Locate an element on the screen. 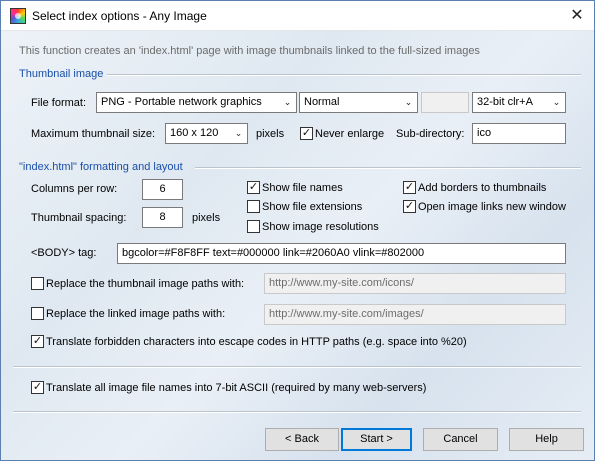 This screenshot has width=595, height=461. columns-label: Columns per row: is located at coordinates (74, 189).